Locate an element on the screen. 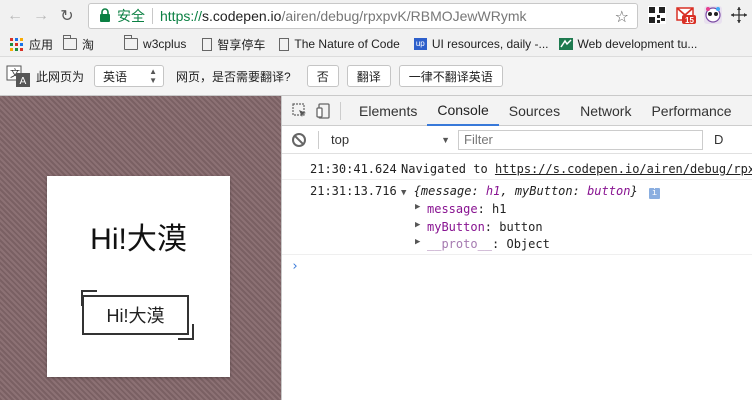 The image size is (752, 400). property-key: __proto__ is located at coordinates (460, 244).